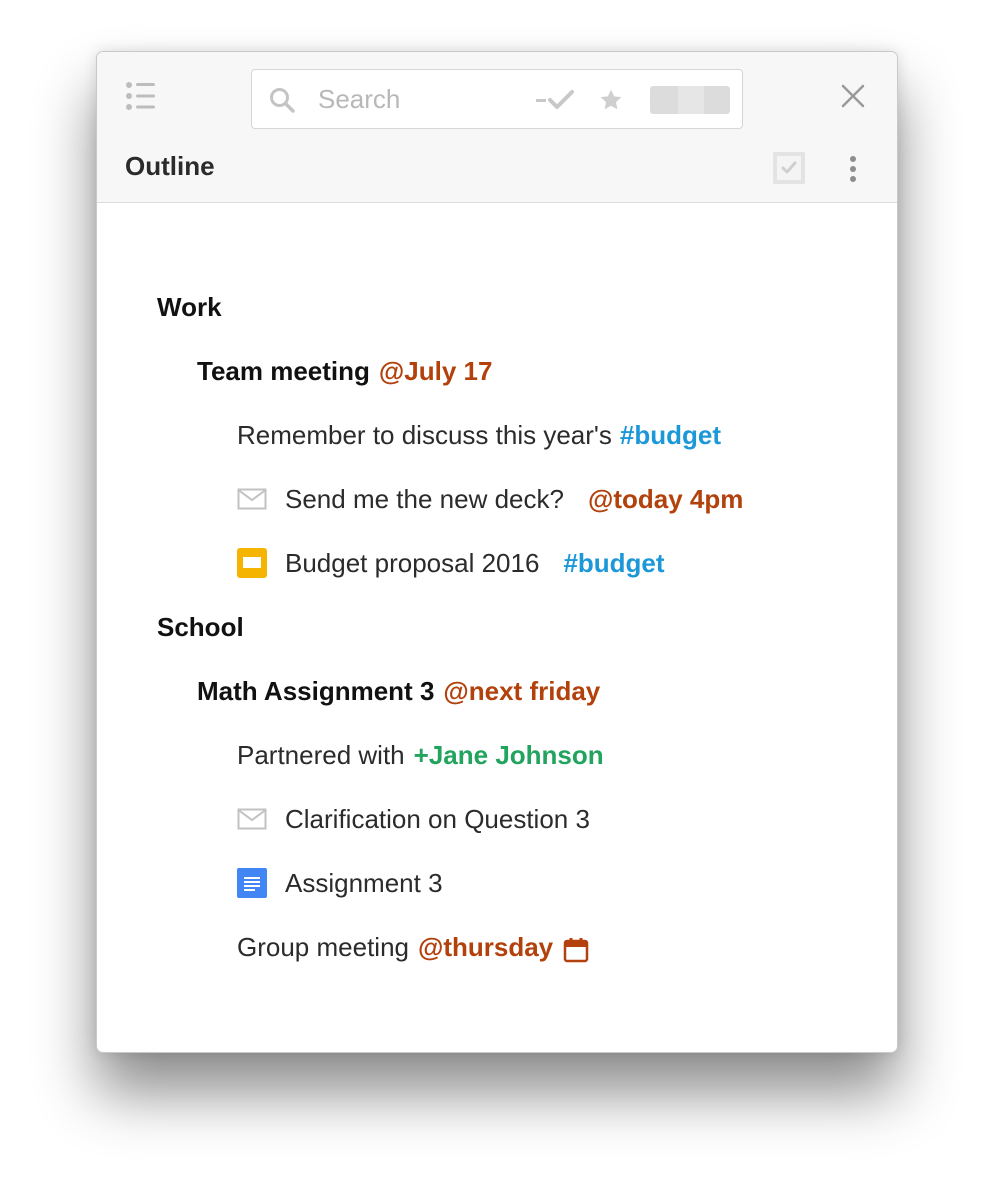 The width and height of the screenshot is (992, 1200). What do you see at coordinates (321, 755) in the screenshot?
I see `item-text: Partnered with` at bounding box center [321, 755].